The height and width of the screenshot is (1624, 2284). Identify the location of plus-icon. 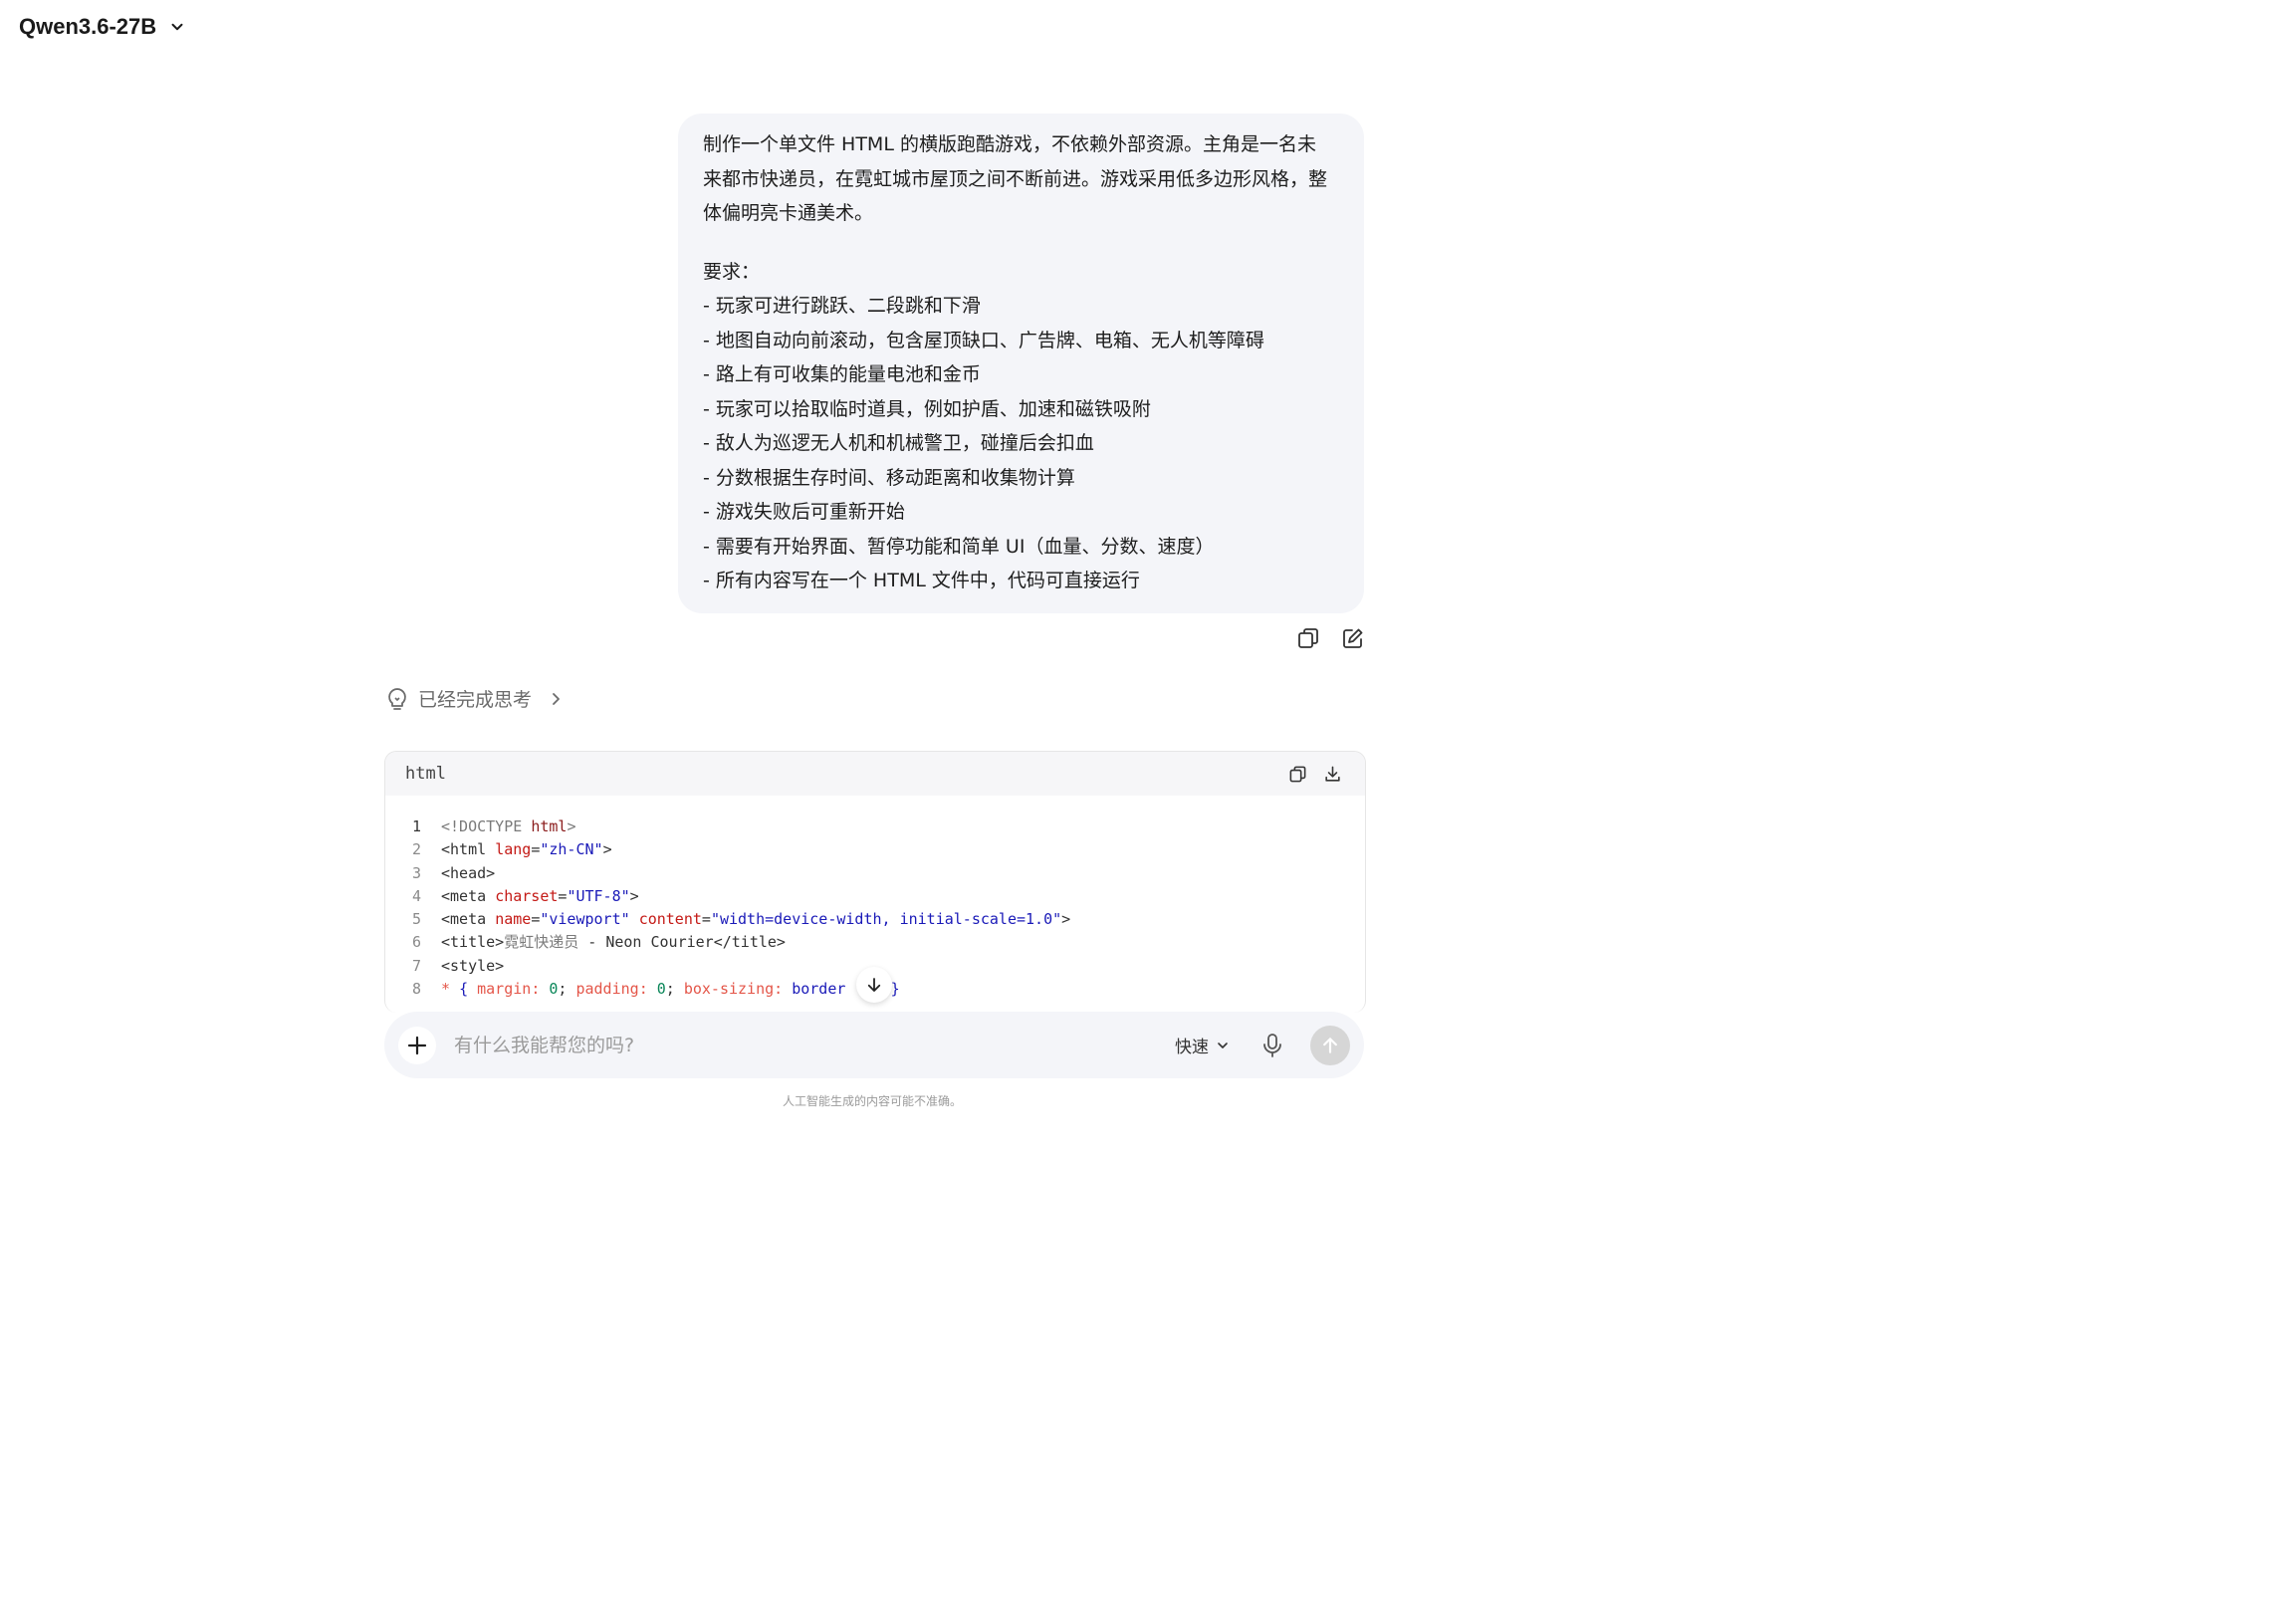
(417, 1045).